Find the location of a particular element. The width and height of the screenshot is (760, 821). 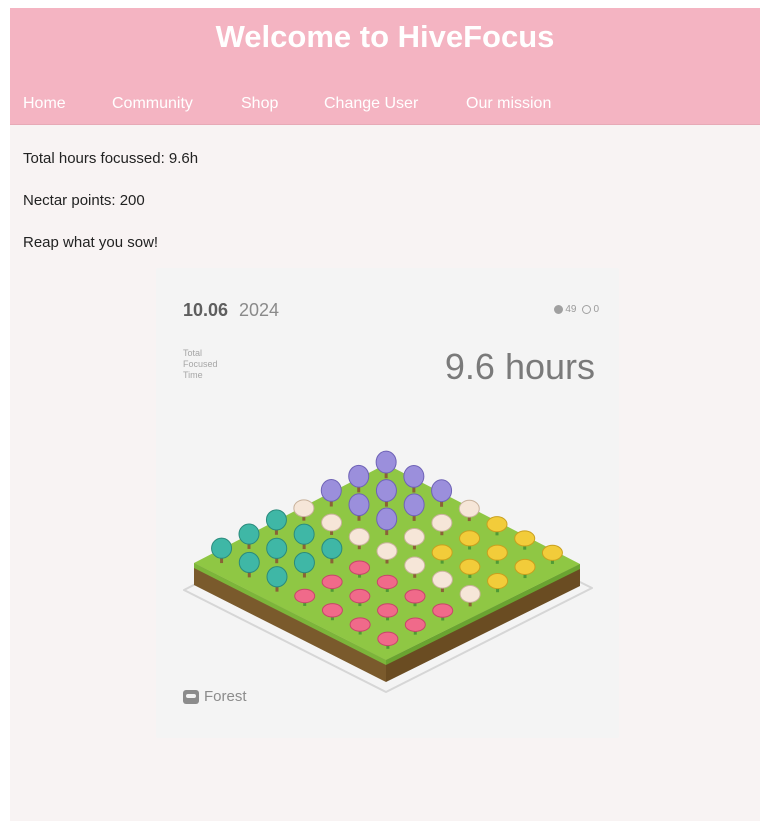

forest-app-icon is located at coordinates (191, 696).